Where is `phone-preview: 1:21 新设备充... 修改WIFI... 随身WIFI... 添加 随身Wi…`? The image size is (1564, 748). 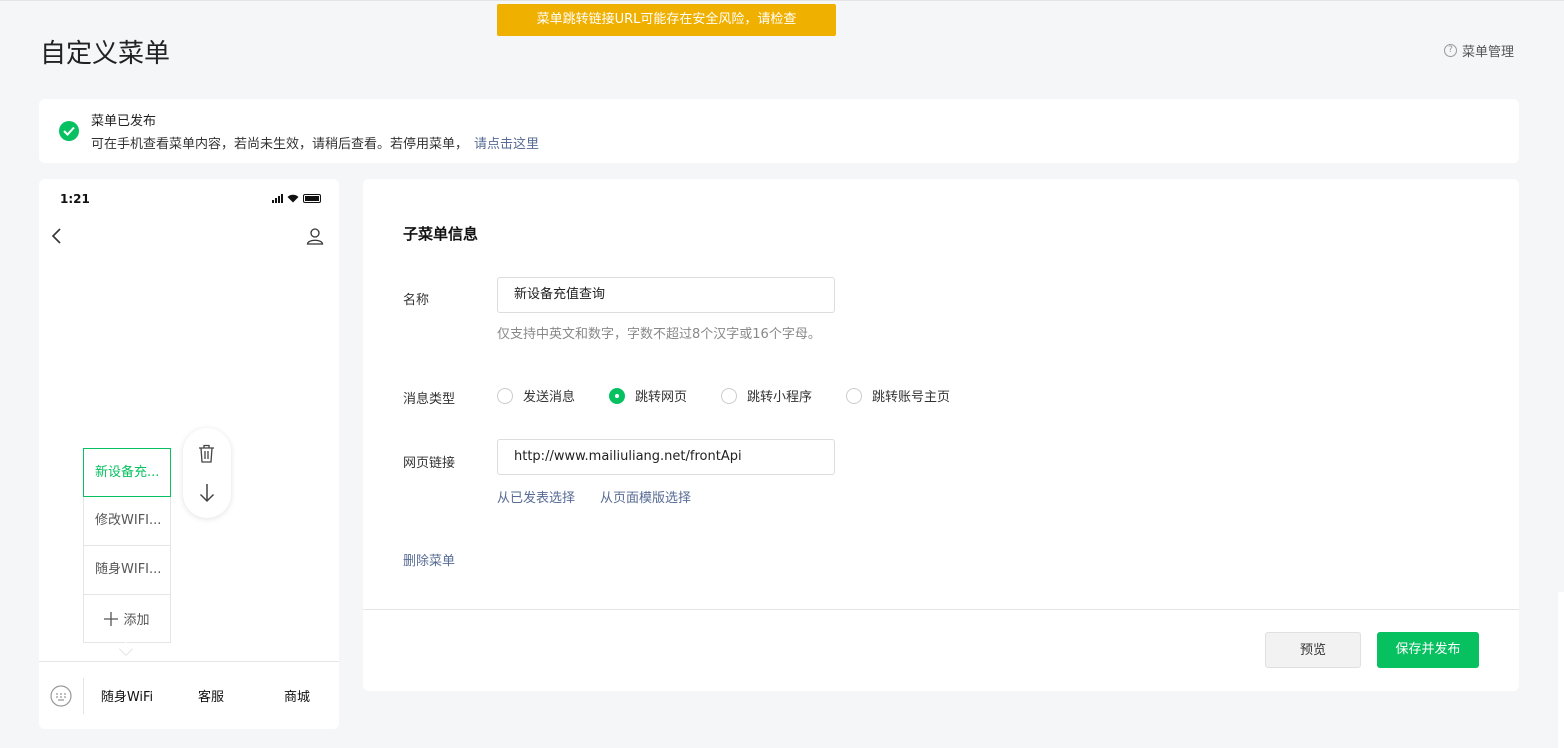
phone-preview: 1:21 新设备充... 修改WIFI... 随身WIFI... 添加 随身Wi… is located at coordinates (189, 454).